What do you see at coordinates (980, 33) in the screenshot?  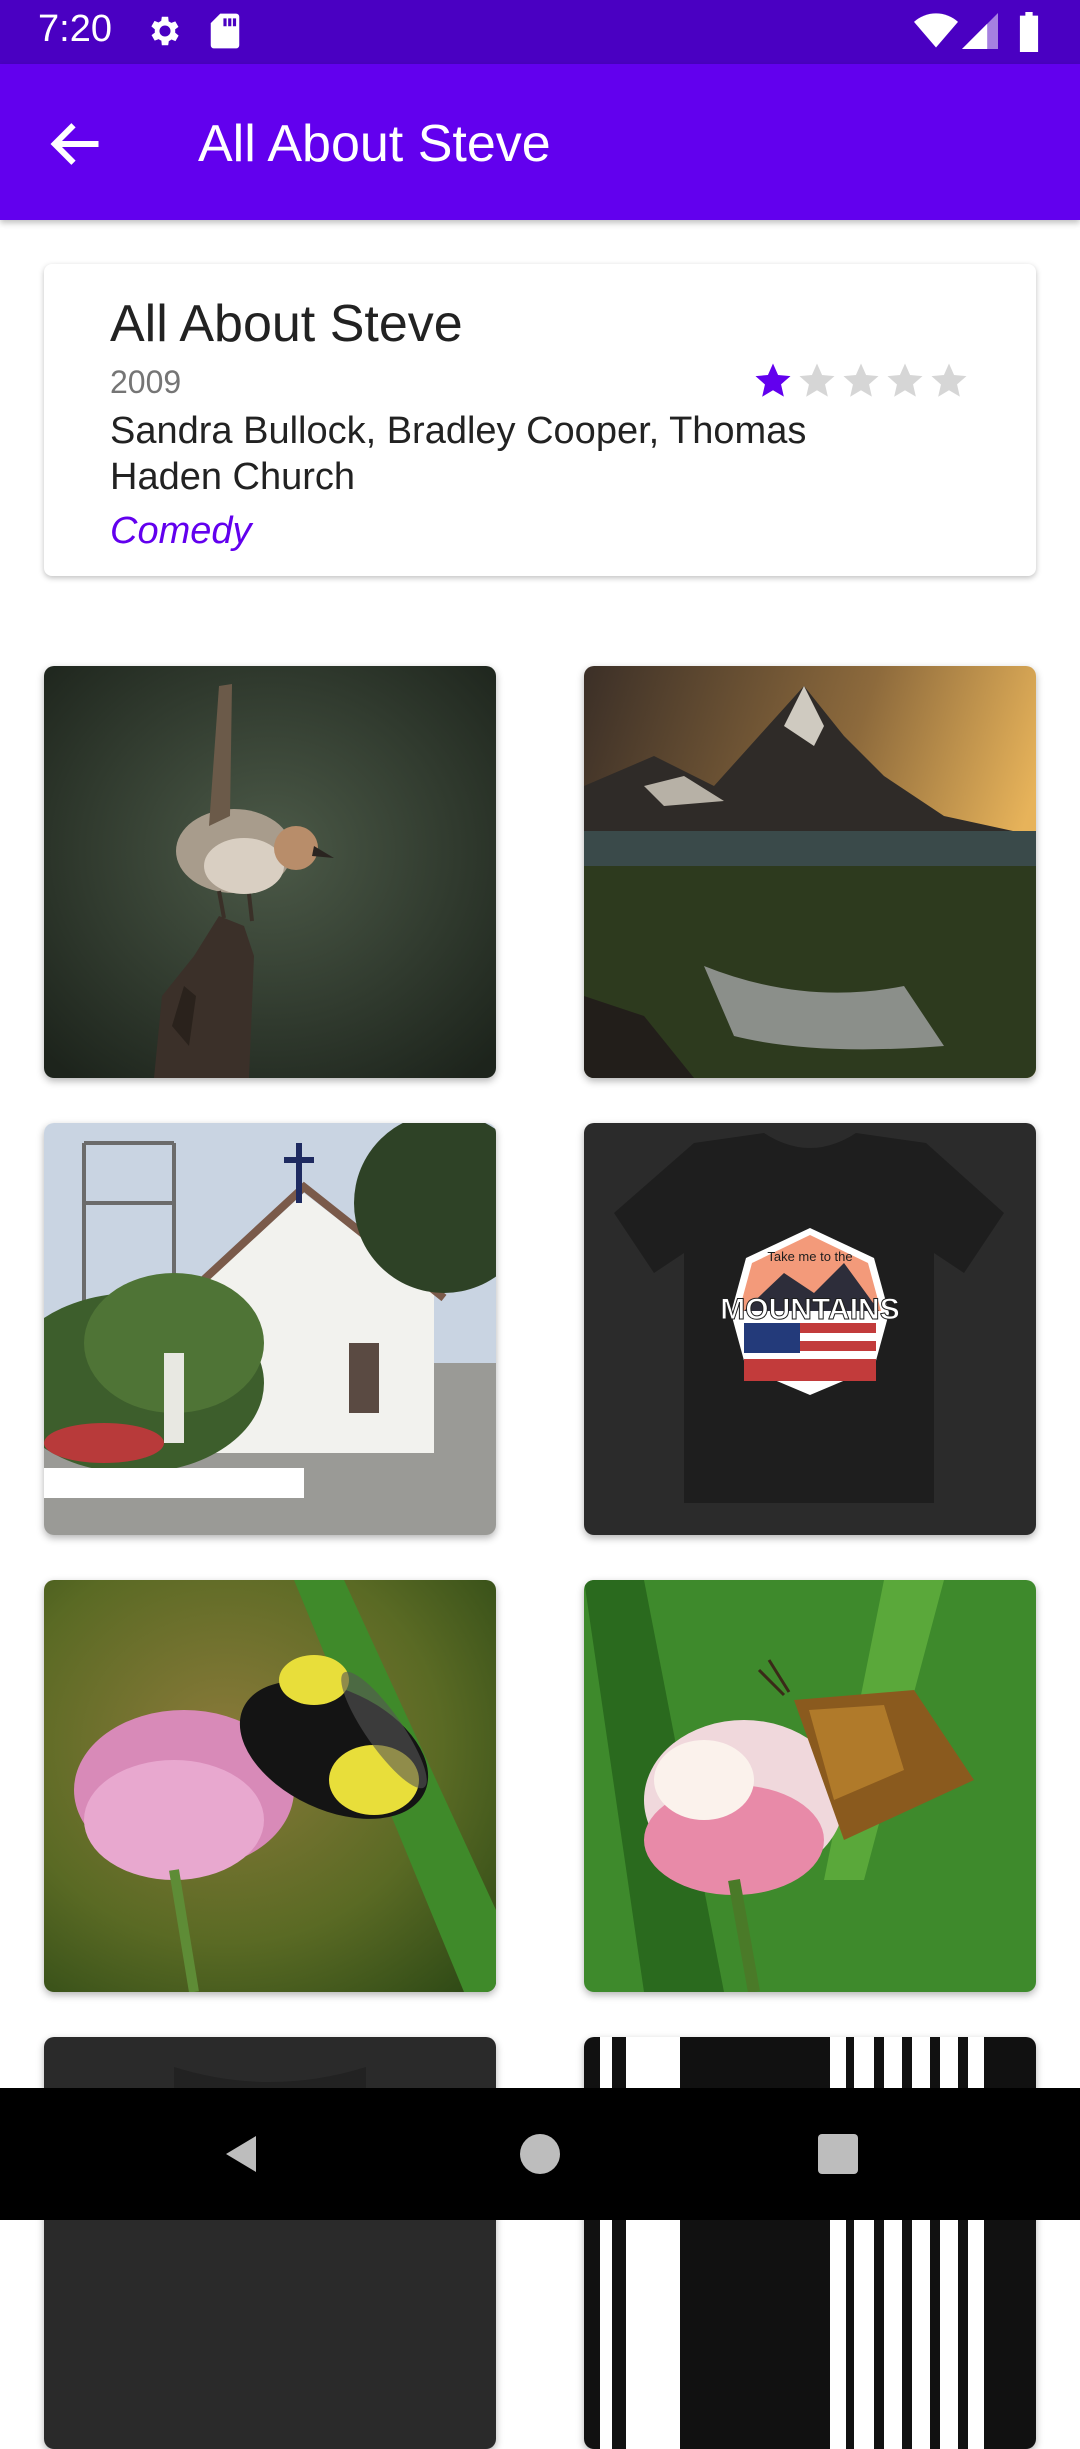 I see `signal-icon` at bounding box center [980, 33].